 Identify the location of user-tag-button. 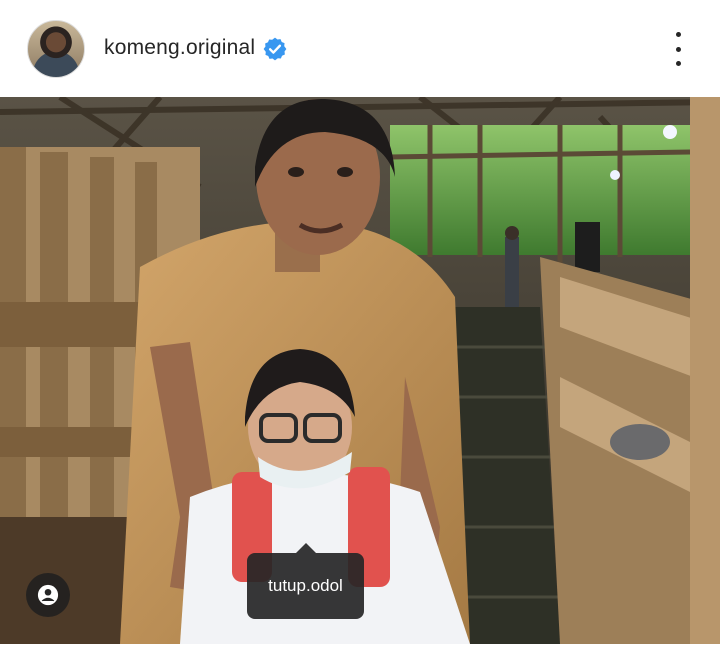
(48, 595).